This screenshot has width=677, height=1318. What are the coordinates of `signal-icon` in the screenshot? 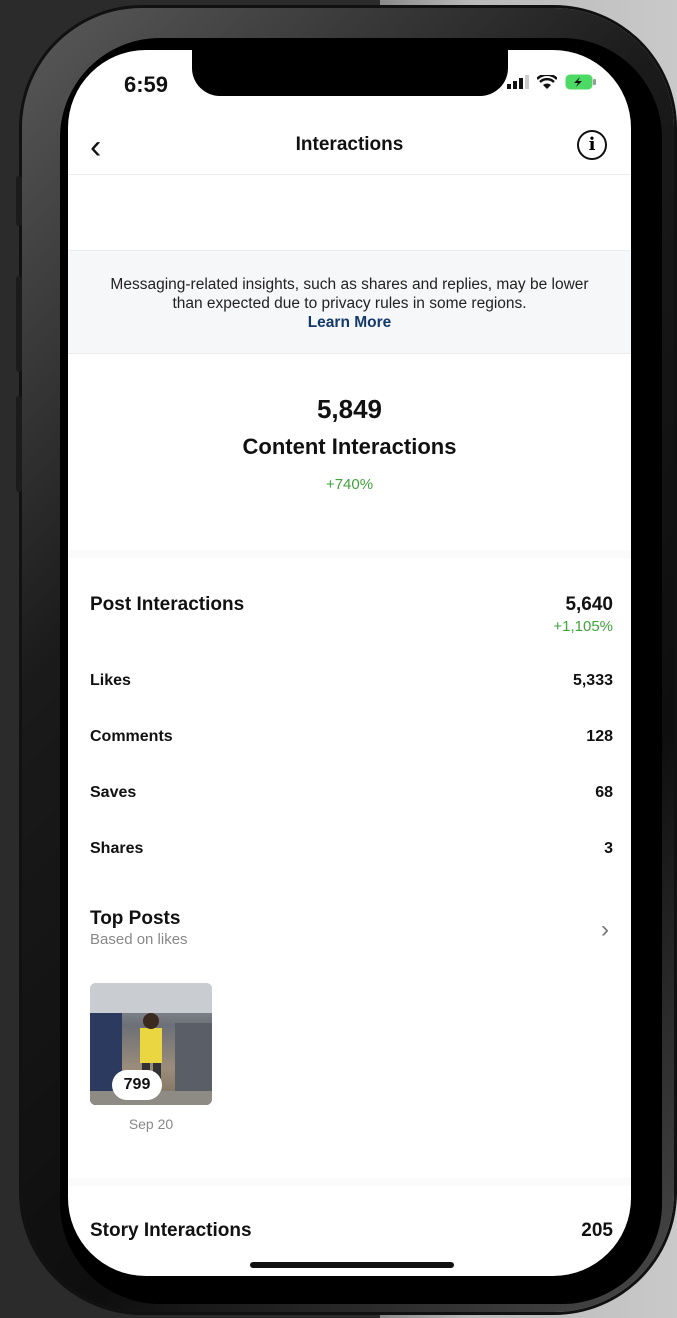 It's located at (518, 82).